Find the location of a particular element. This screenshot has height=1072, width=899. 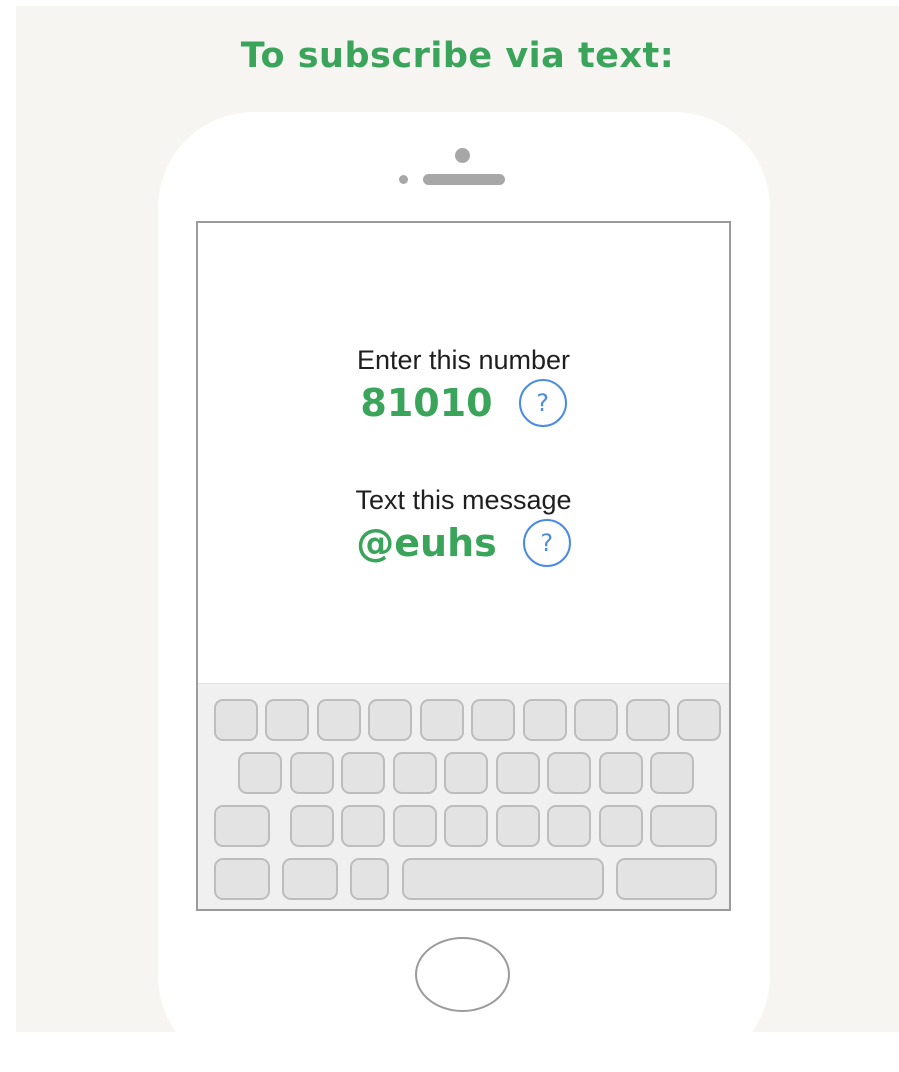

proximity-sensor-icon is located at coordinates (403, 179).